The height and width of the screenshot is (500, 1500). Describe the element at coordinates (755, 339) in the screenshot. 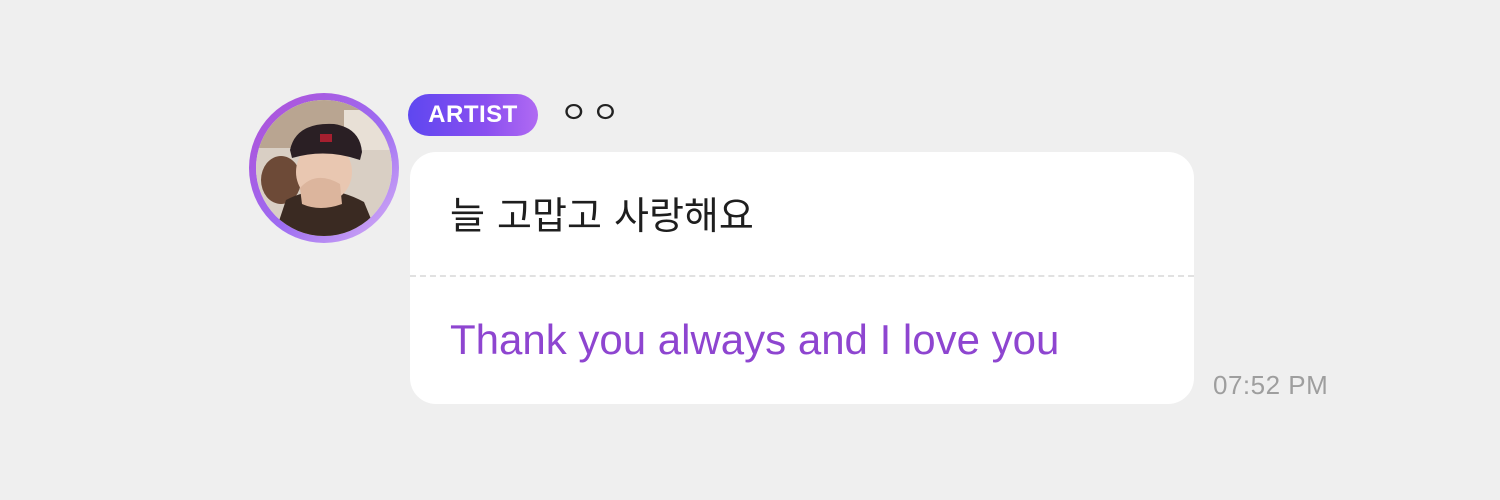

I see `translated-message-text: Thank you always and I love you` at that location.